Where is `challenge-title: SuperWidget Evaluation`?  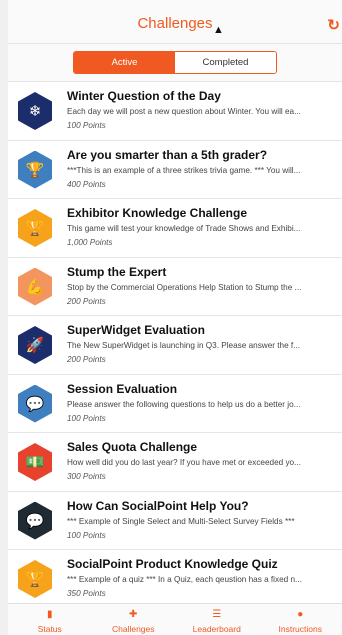
challenge-title: SuperWidget Evaluation is located at coordinates (136, 330).